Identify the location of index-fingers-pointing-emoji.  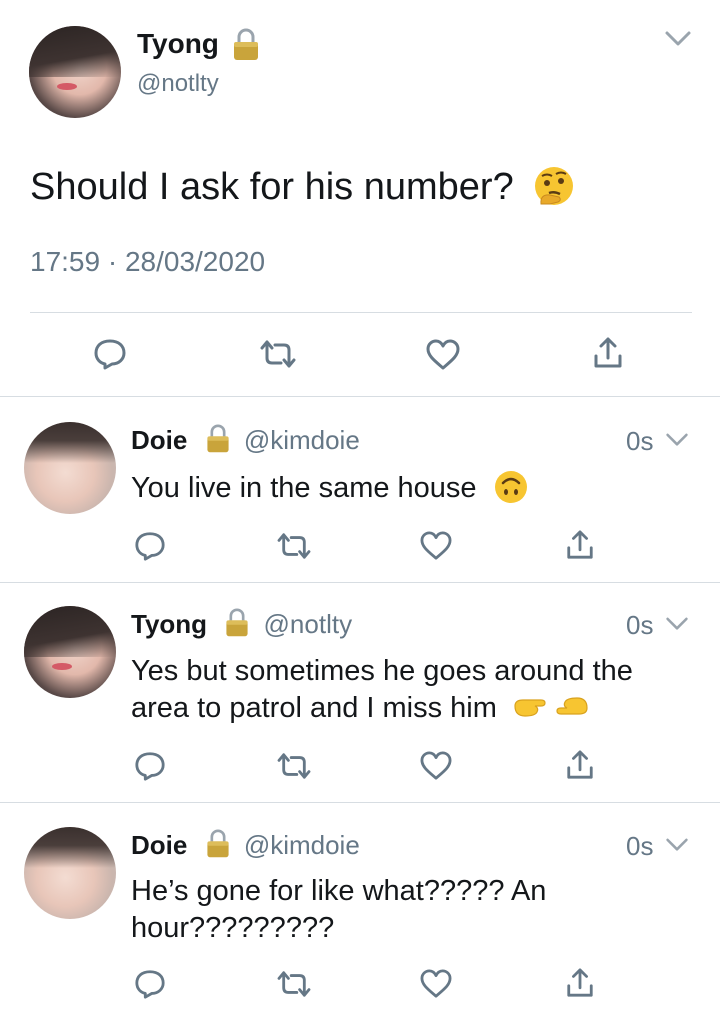
(551, 707).